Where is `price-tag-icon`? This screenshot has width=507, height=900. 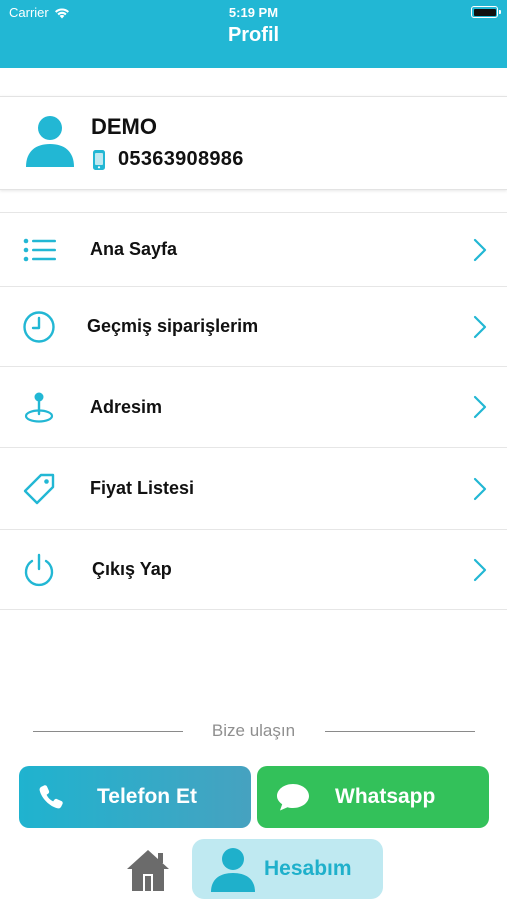 price-tag-icon is located at coordinates (39, 488).